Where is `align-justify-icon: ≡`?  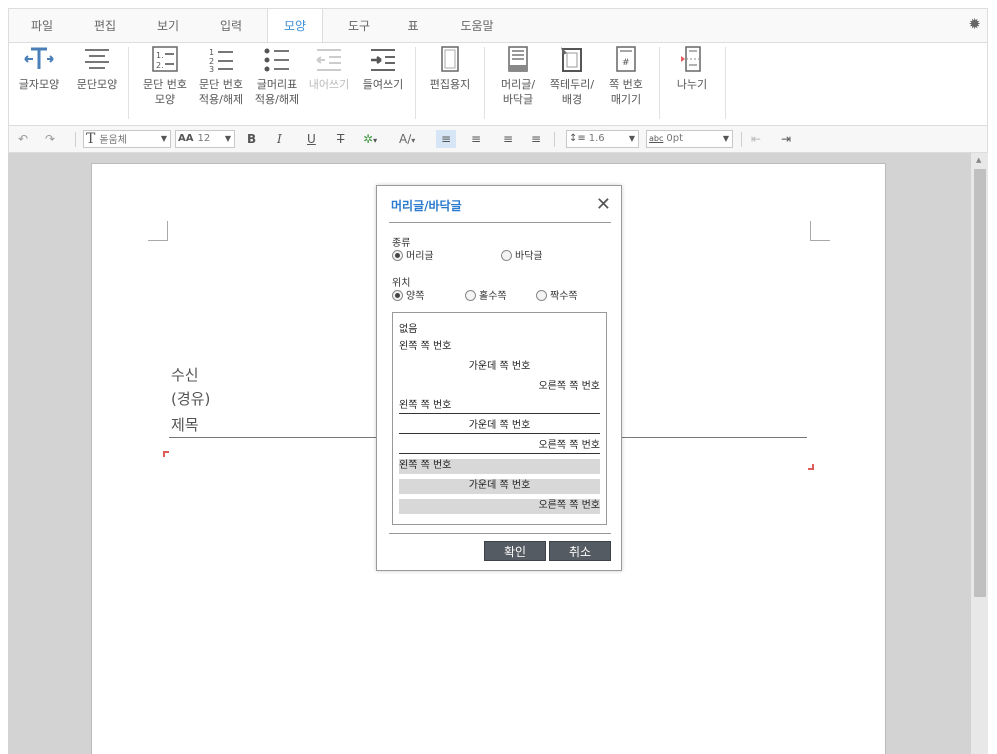
align-justify-icon: ≡ is located at coordinates (536, 139).